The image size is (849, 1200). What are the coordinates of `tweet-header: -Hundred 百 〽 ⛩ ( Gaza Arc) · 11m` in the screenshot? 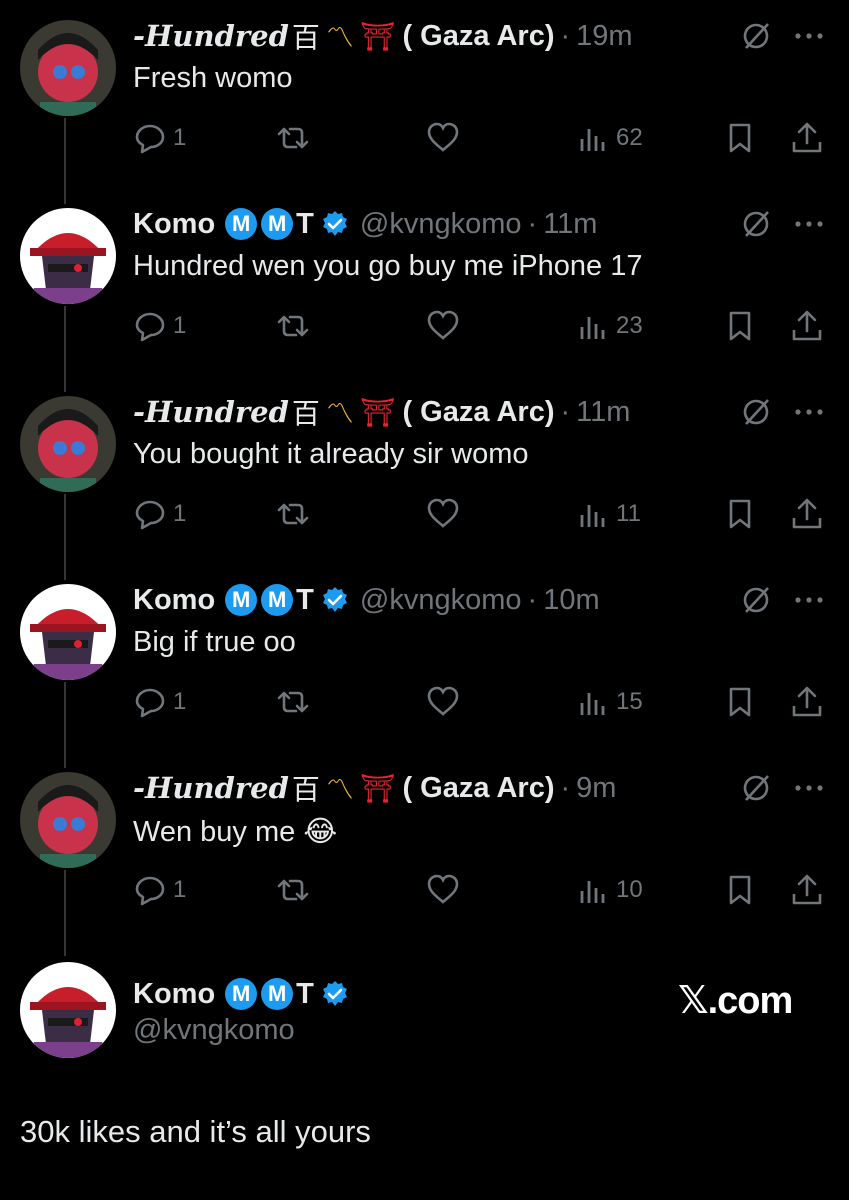 It's located at (381, 412).